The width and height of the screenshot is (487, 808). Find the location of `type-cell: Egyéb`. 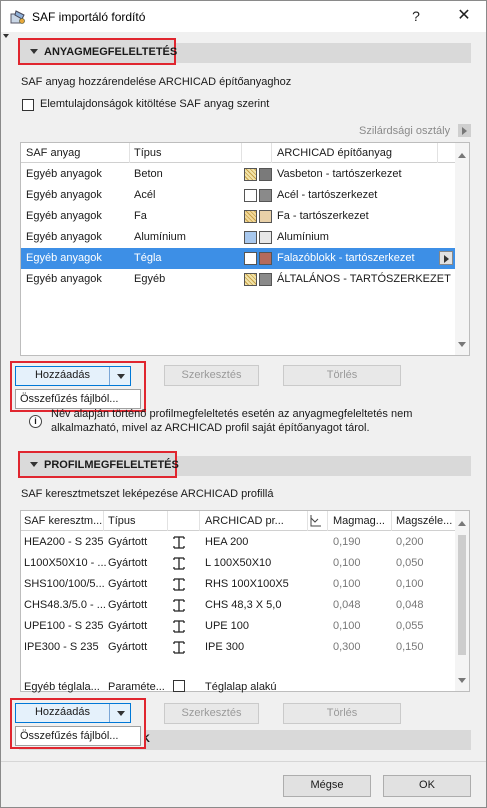

type-cell: Egyéb is located at coordinates (150, 279).